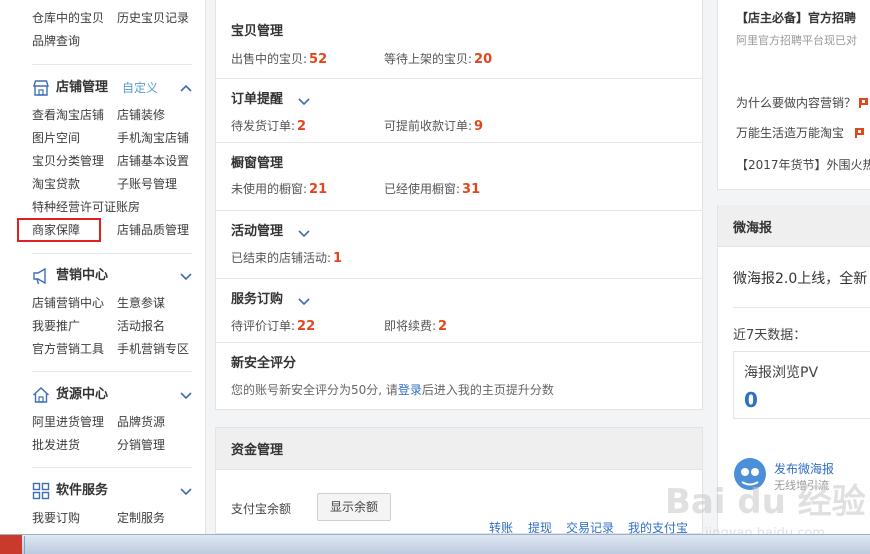 The image size is (870, 554). Describe the element at coordinates (483, 59) in the screenshot. I see `pending-count: 20` at that location.